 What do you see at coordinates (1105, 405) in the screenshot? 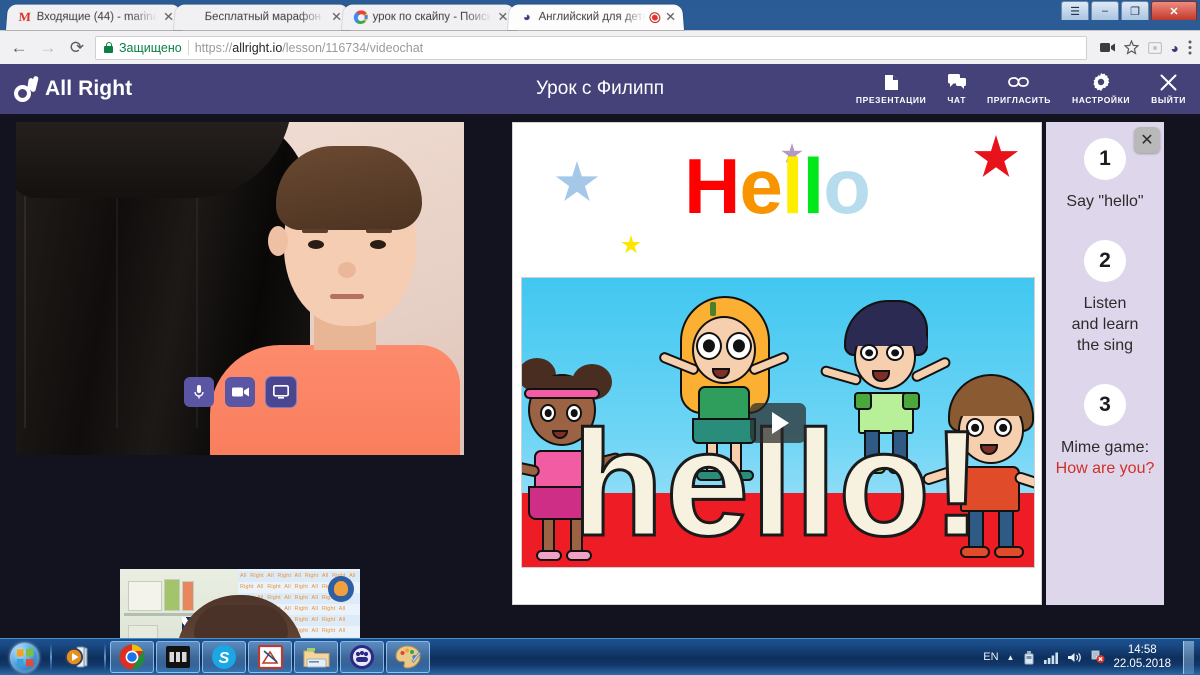
I see `task-number: 3` at bounding box center [1105, 405].